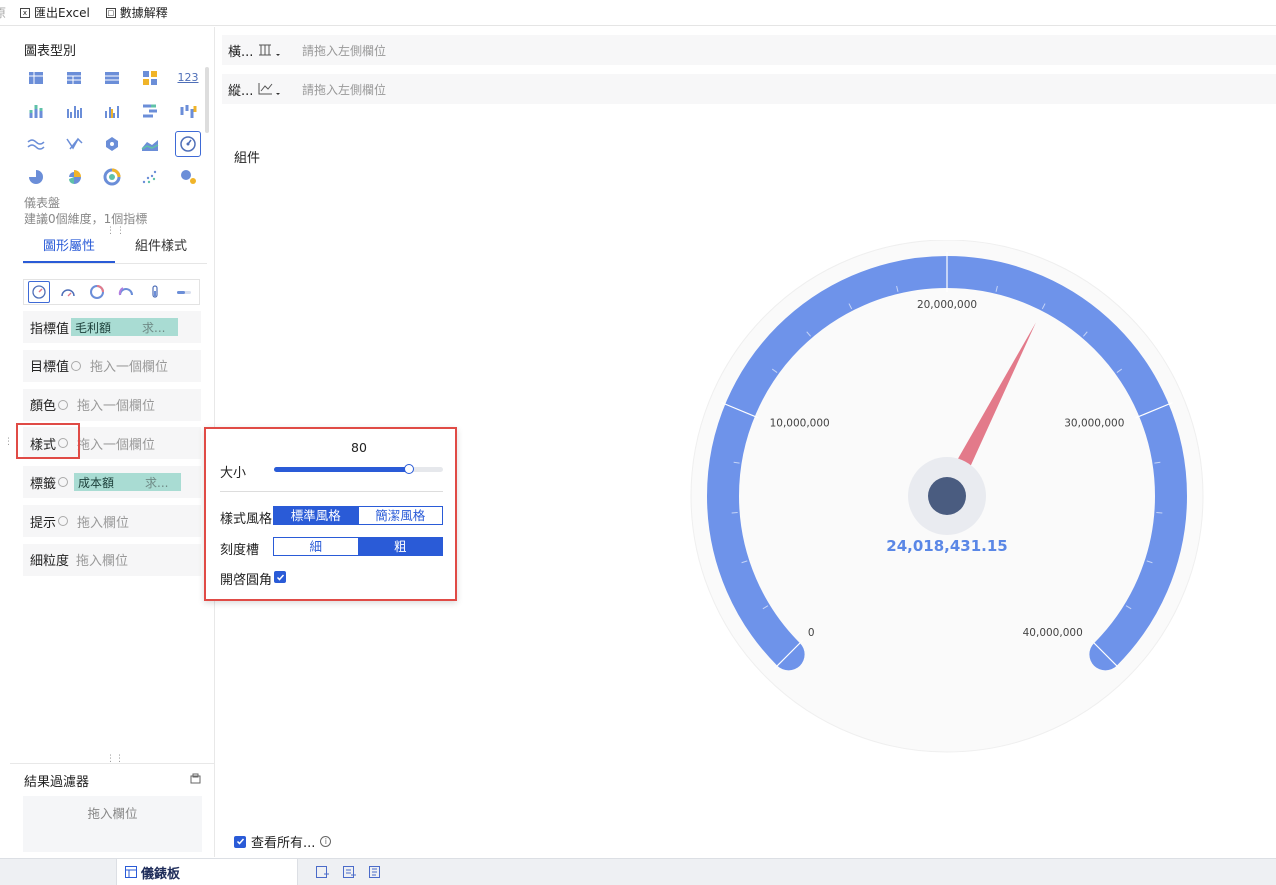 The image size is (1276, 885). What do you see at coordinates (273, 89) in the screenshot?
I see `vertical-axis-sort-icon` at bounding box center [273, 89].